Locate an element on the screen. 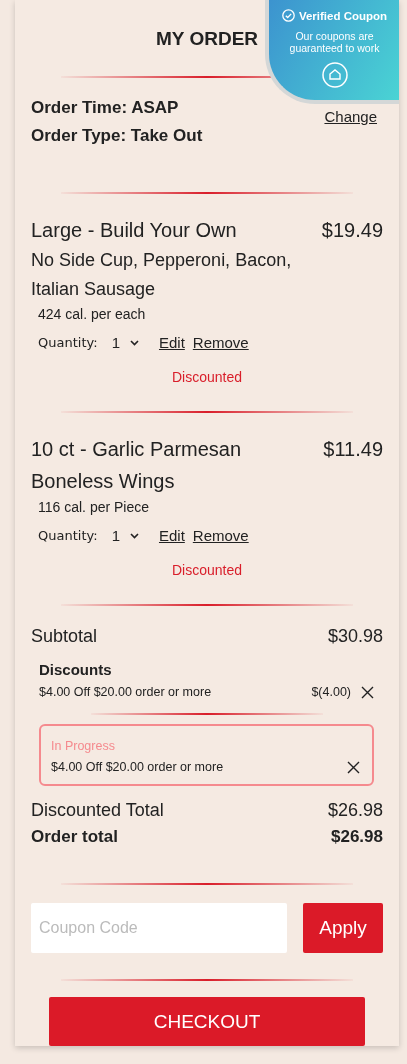 This screenshot has height=1064, width=407. discounted-total-label: Discounted Total is located at coordinates (97, 810).